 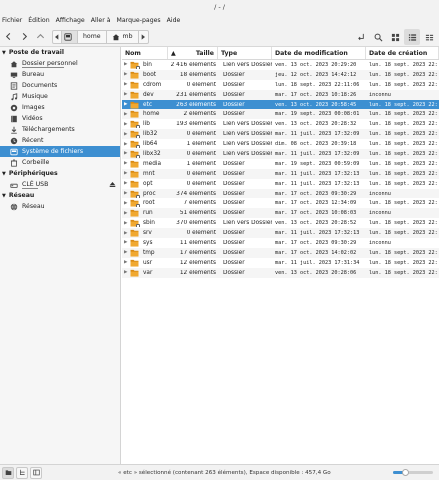 I want to click on zoom-slider-handle, so click(x=405, y=472).